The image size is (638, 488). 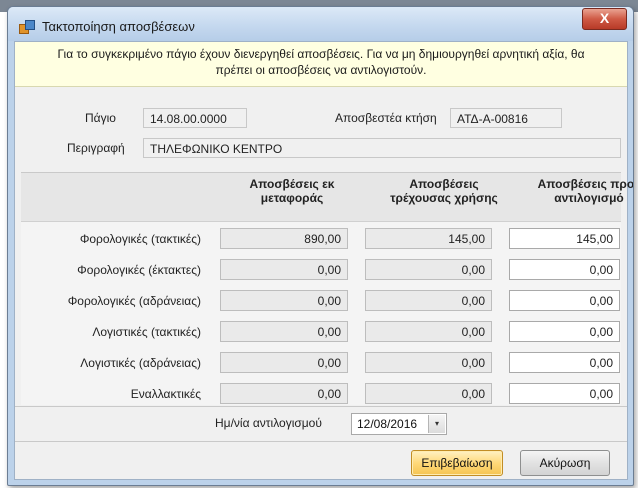 What do you see at coordinates (386, 118) in the screenshot?
I see `depreciable-acquisition-label: Αποσβεστέα κτήση` at bounding box center [386, 118].